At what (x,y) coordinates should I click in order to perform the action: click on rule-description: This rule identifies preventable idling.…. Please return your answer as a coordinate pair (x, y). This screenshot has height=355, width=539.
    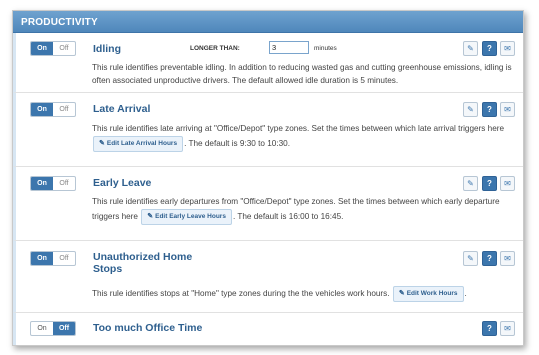
    Looking at the image, I should click on (302, 74).